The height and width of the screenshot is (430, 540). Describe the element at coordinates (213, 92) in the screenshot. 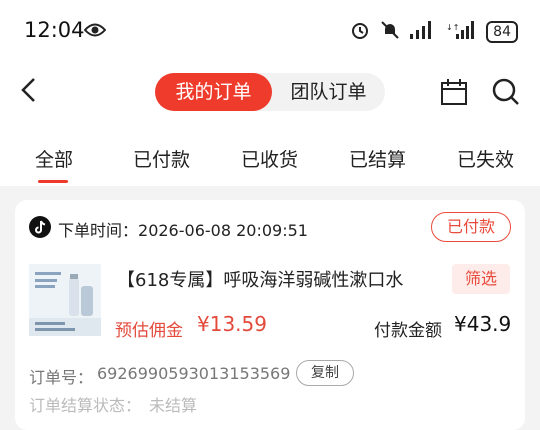

I see `tab-my-orders: 我的订单` at that location.